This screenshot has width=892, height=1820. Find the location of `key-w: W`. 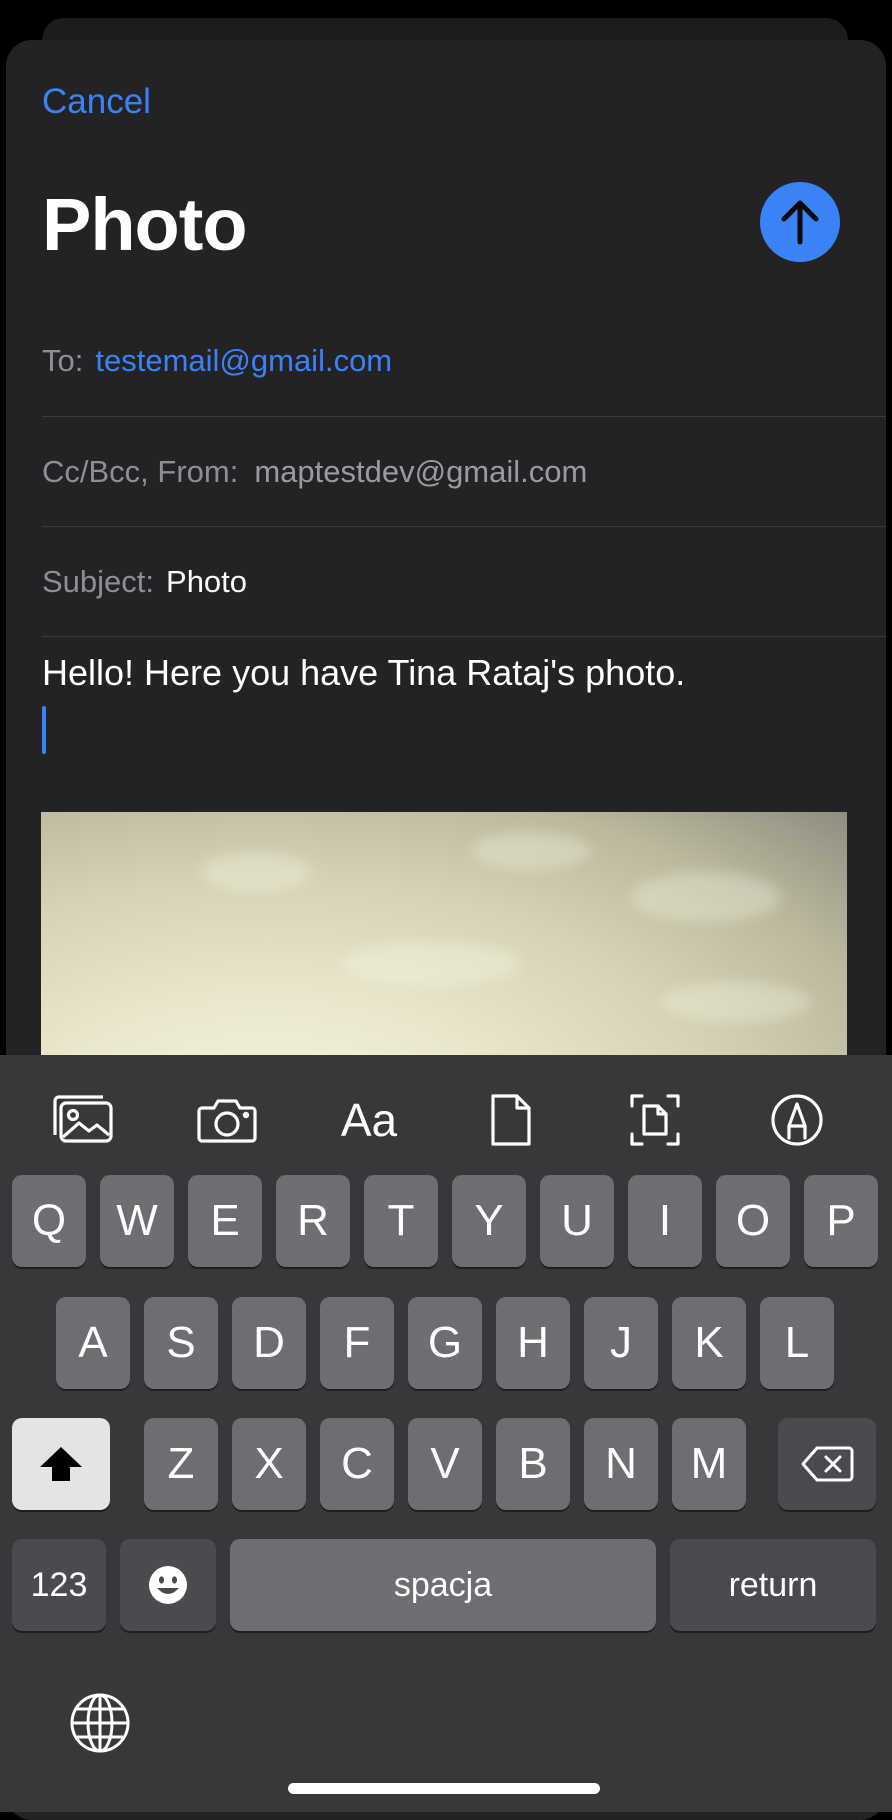

key-w: W is located at coordinates (137, 1221).